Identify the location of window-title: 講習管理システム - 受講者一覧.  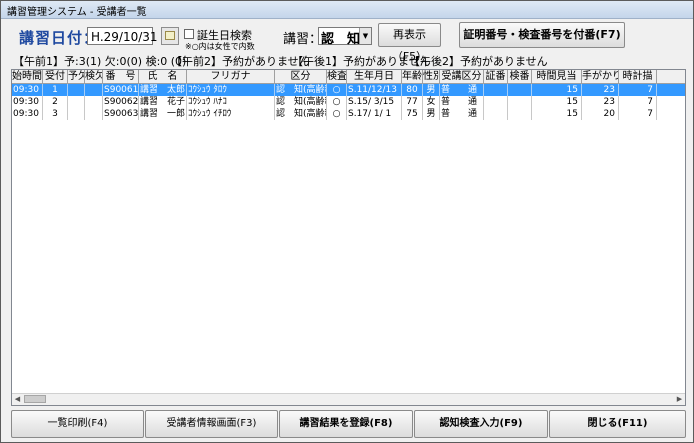
(77, 12).